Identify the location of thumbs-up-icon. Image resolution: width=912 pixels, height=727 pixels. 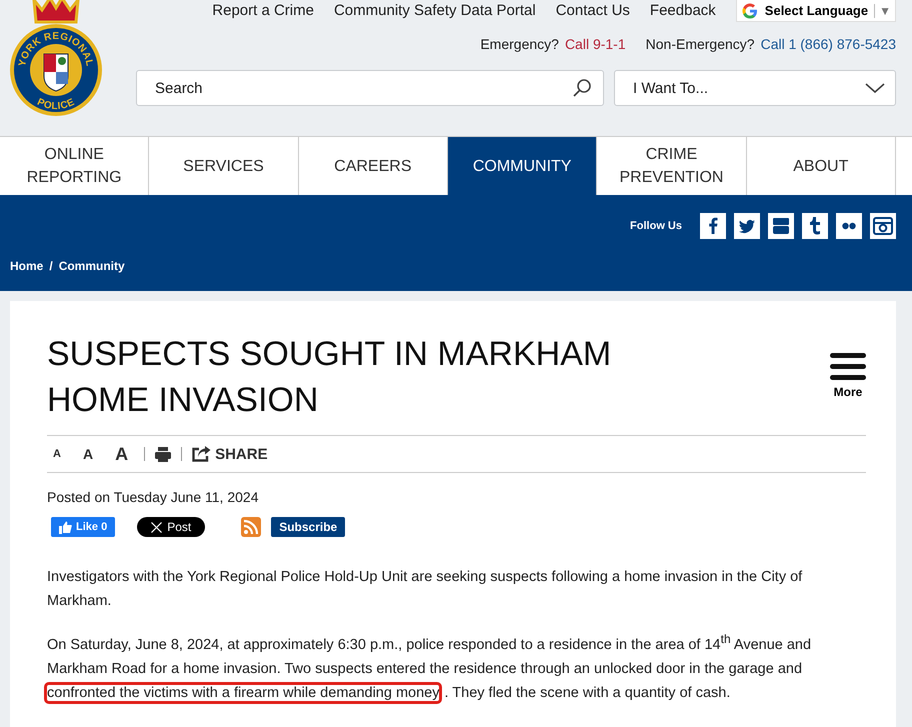
(65, 527).